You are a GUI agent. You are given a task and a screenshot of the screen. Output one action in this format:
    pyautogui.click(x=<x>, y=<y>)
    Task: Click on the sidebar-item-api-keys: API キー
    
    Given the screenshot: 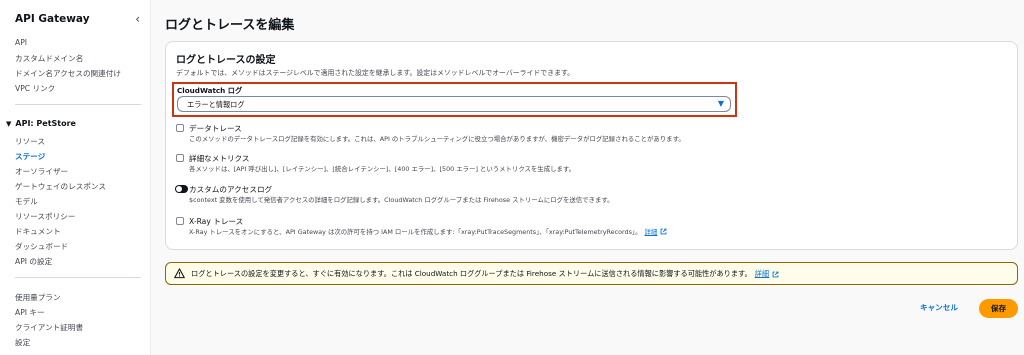 What is the action you would take?
    pyautogui.click(x=30, y=312)
    